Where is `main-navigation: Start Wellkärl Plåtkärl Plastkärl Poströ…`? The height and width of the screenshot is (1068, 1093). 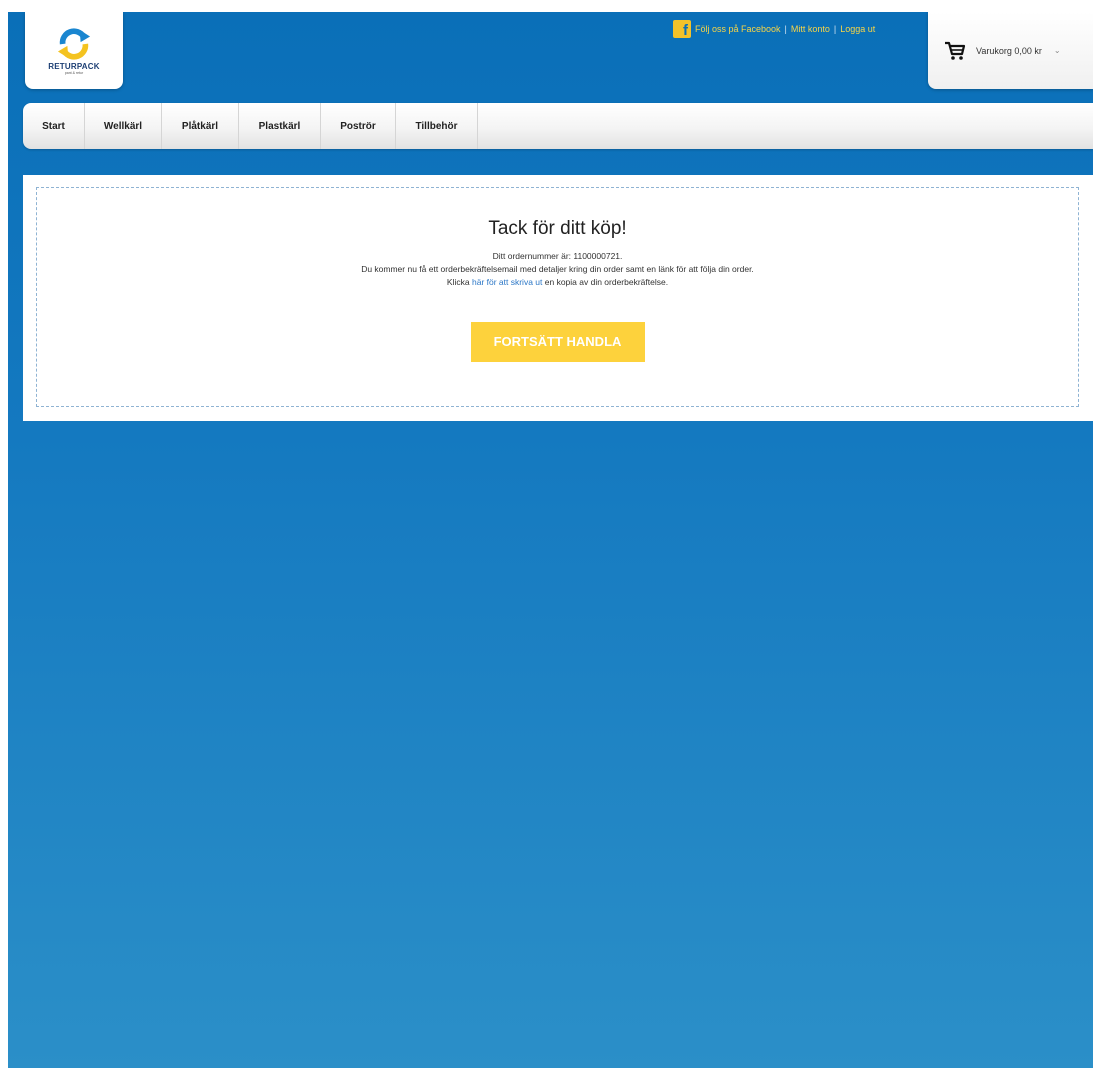
main-navigation: Start Wellkärl Plåtkärl Plastkärl Poströ… is located at coordinates (558, 126).